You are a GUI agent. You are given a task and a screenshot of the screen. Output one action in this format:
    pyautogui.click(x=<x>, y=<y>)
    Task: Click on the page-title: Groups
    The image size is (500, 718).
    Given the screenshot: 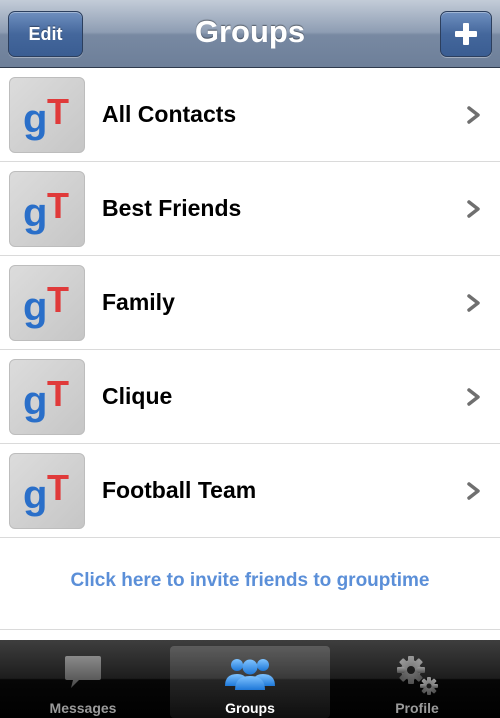 What is the action you would take?
    pyautogui.click(x=250, y=31)
    